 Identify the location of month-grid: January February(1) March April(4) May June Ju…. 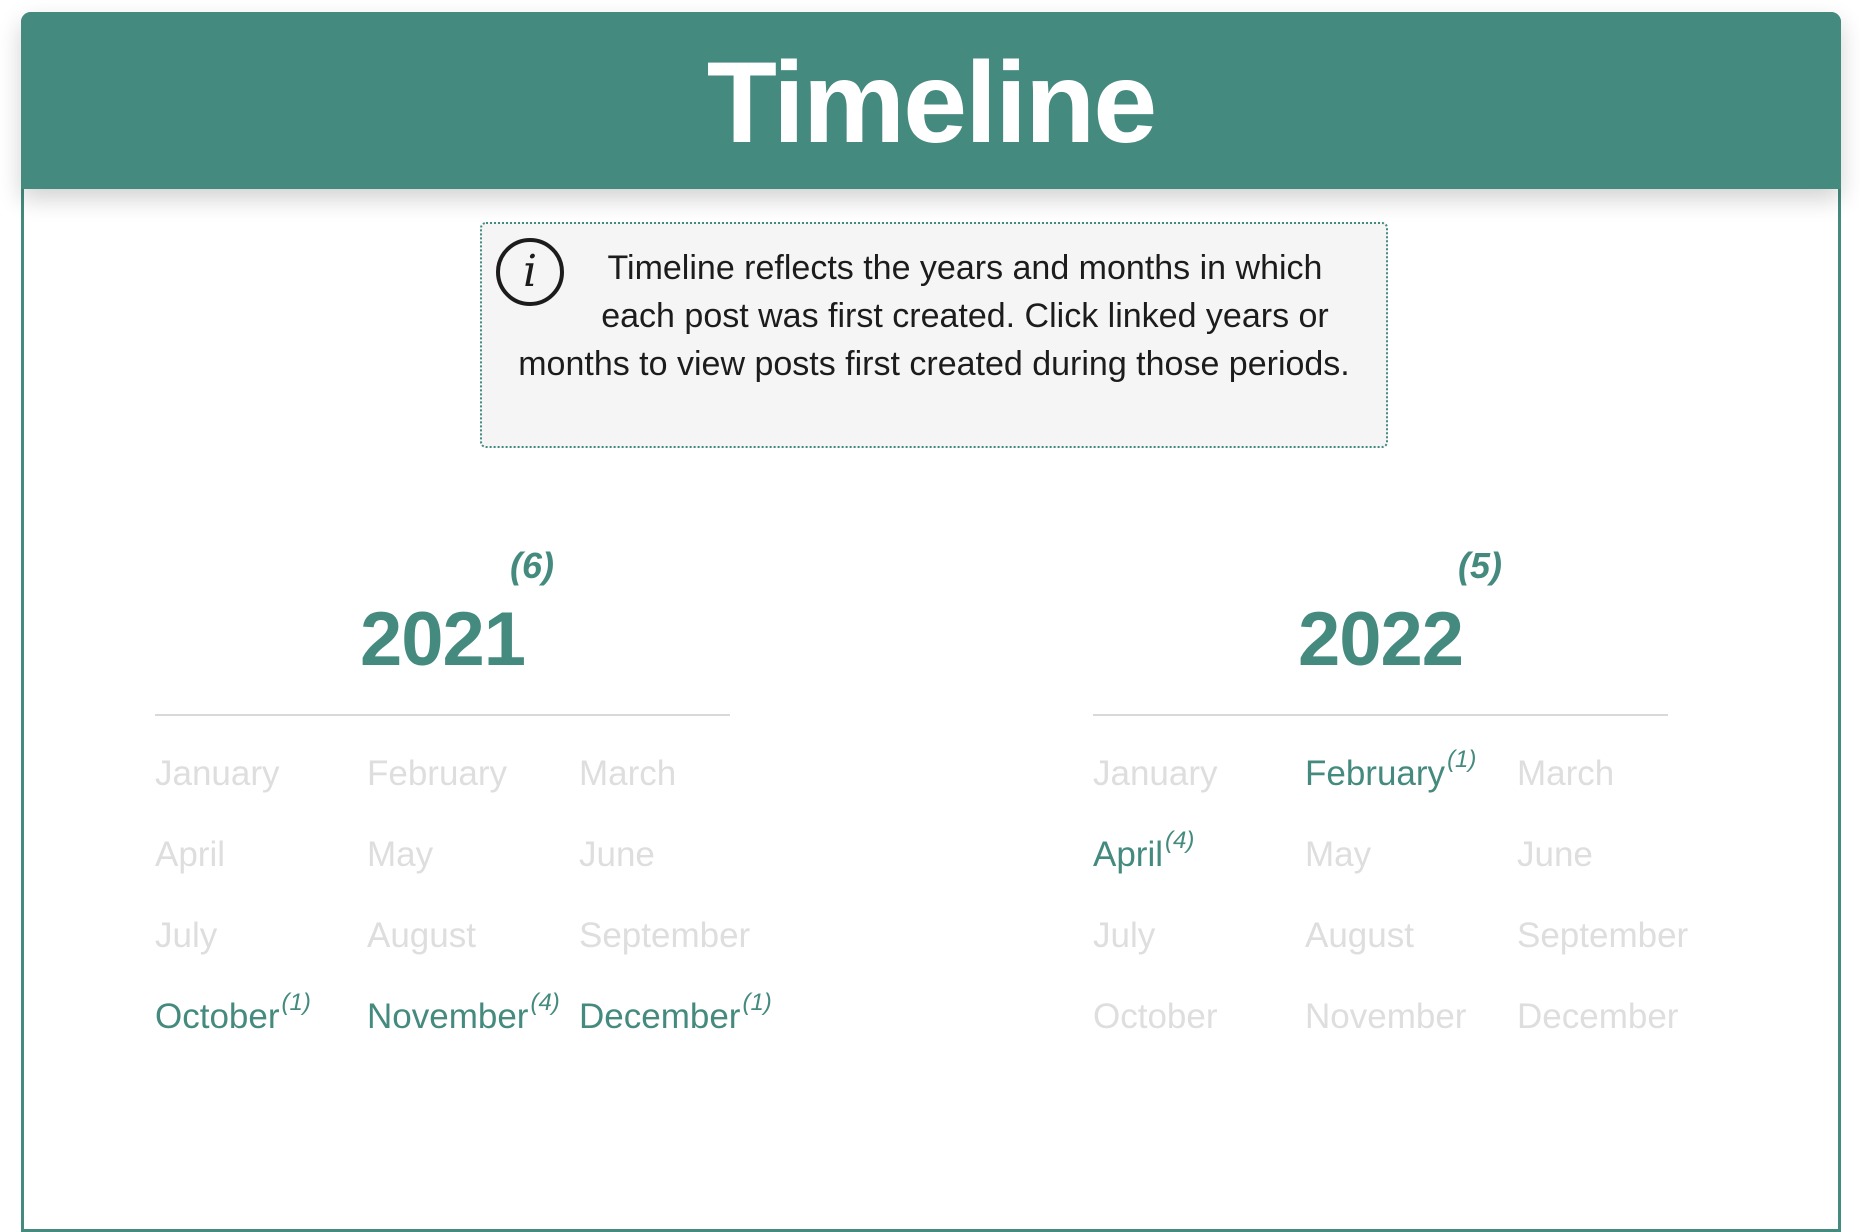
(1390, 914).